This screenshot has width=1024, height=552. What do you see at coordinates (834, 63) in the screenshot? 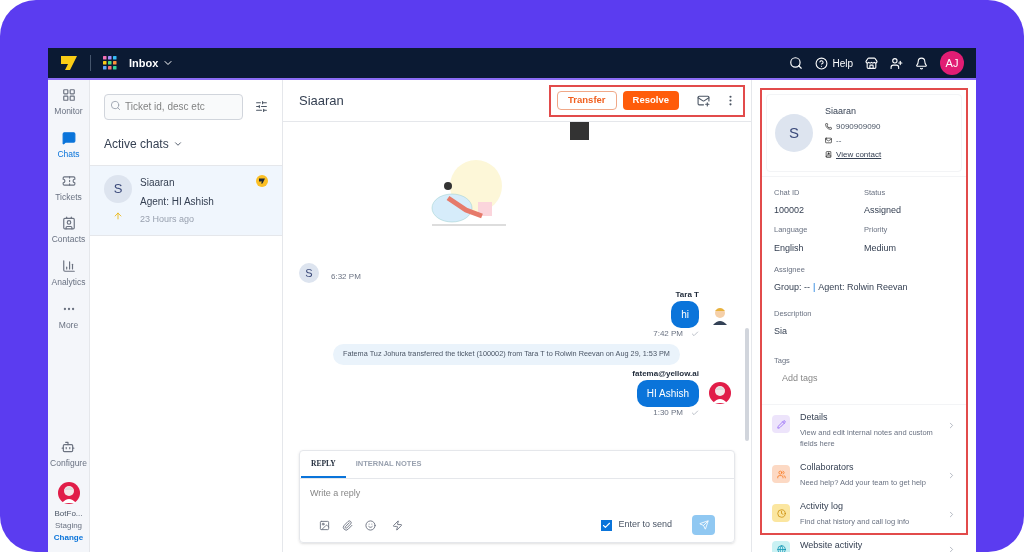
I see `help-button: Help` at bounding box center [834, 63].